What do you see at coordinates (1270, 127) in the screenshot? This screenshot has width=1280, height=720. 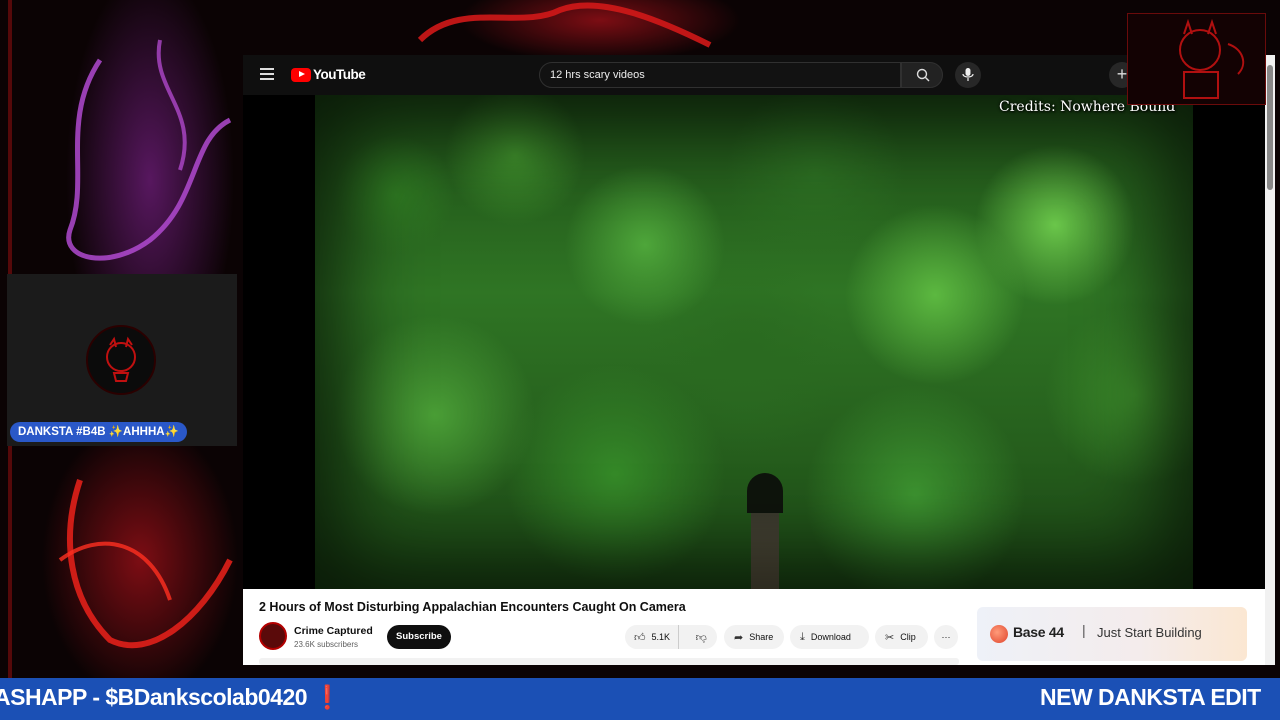 I see `scrollbar-thumb` at bounding box center [1270, 127].